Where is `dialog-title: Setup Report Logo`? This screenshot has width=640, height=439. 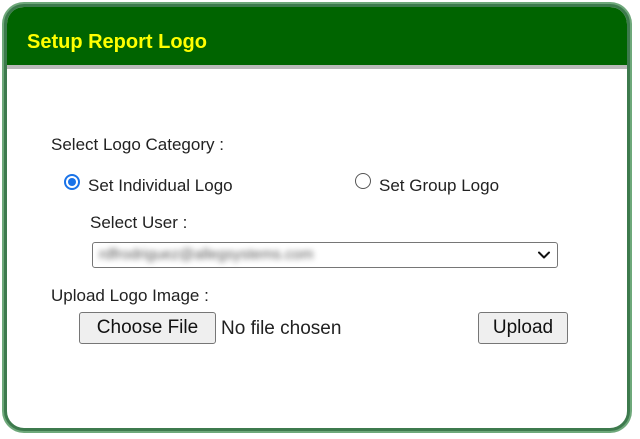
dialog-title: Setup Report Logo is located at coordinates (117, 42).